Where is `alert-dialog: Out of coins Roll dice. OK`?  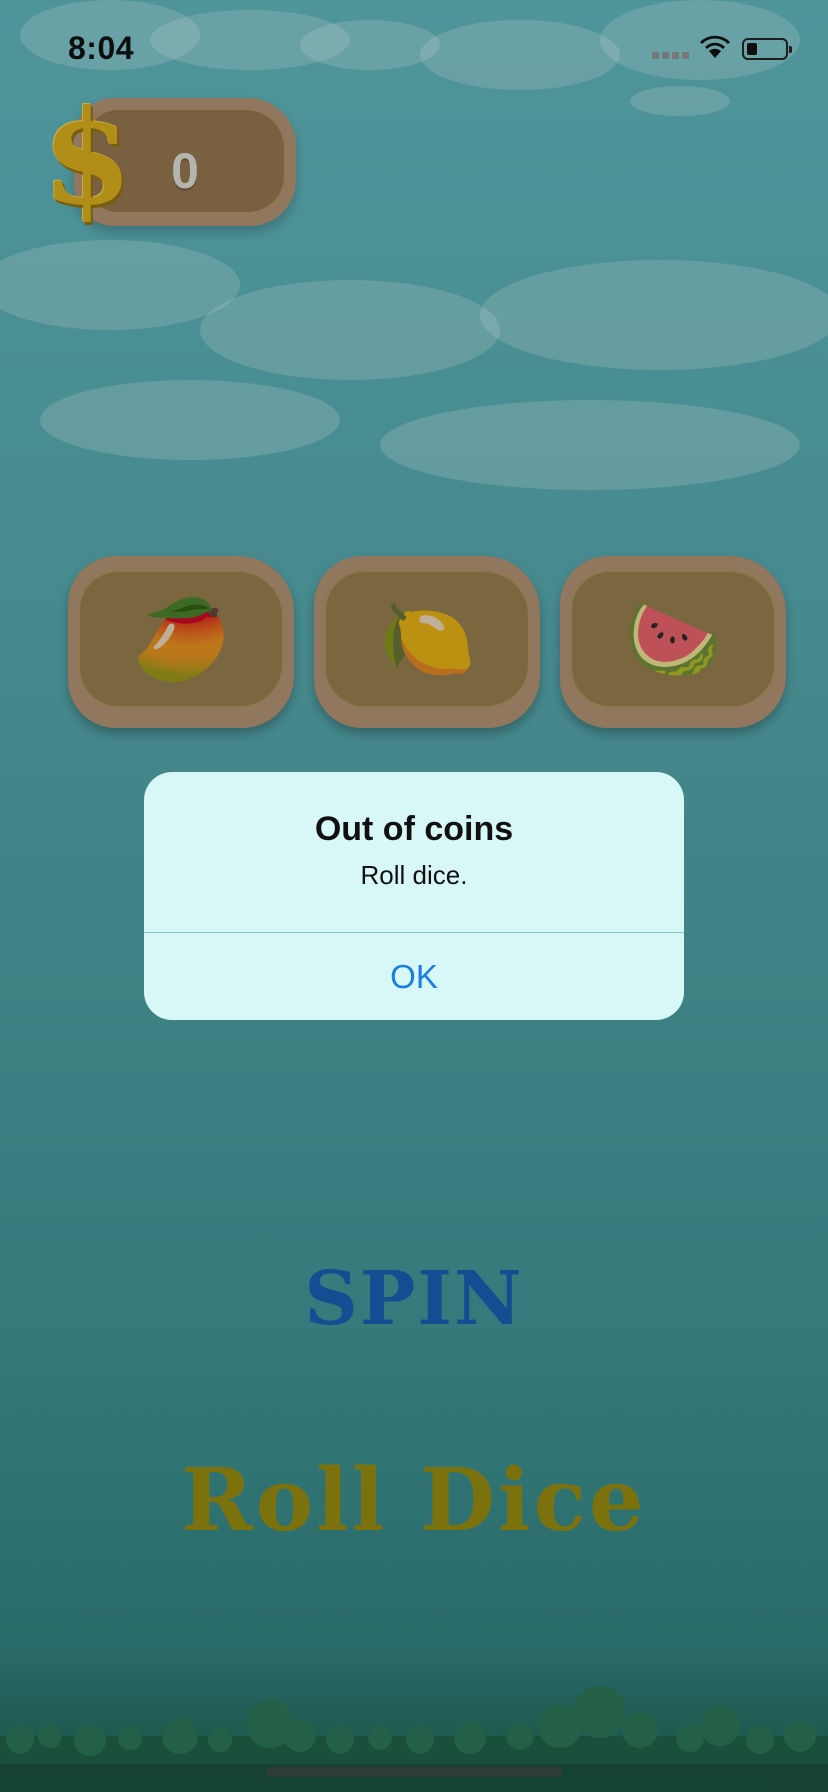
alert-dialog: Out of coins Roll dice. OK is located at coordinates (414, 896).